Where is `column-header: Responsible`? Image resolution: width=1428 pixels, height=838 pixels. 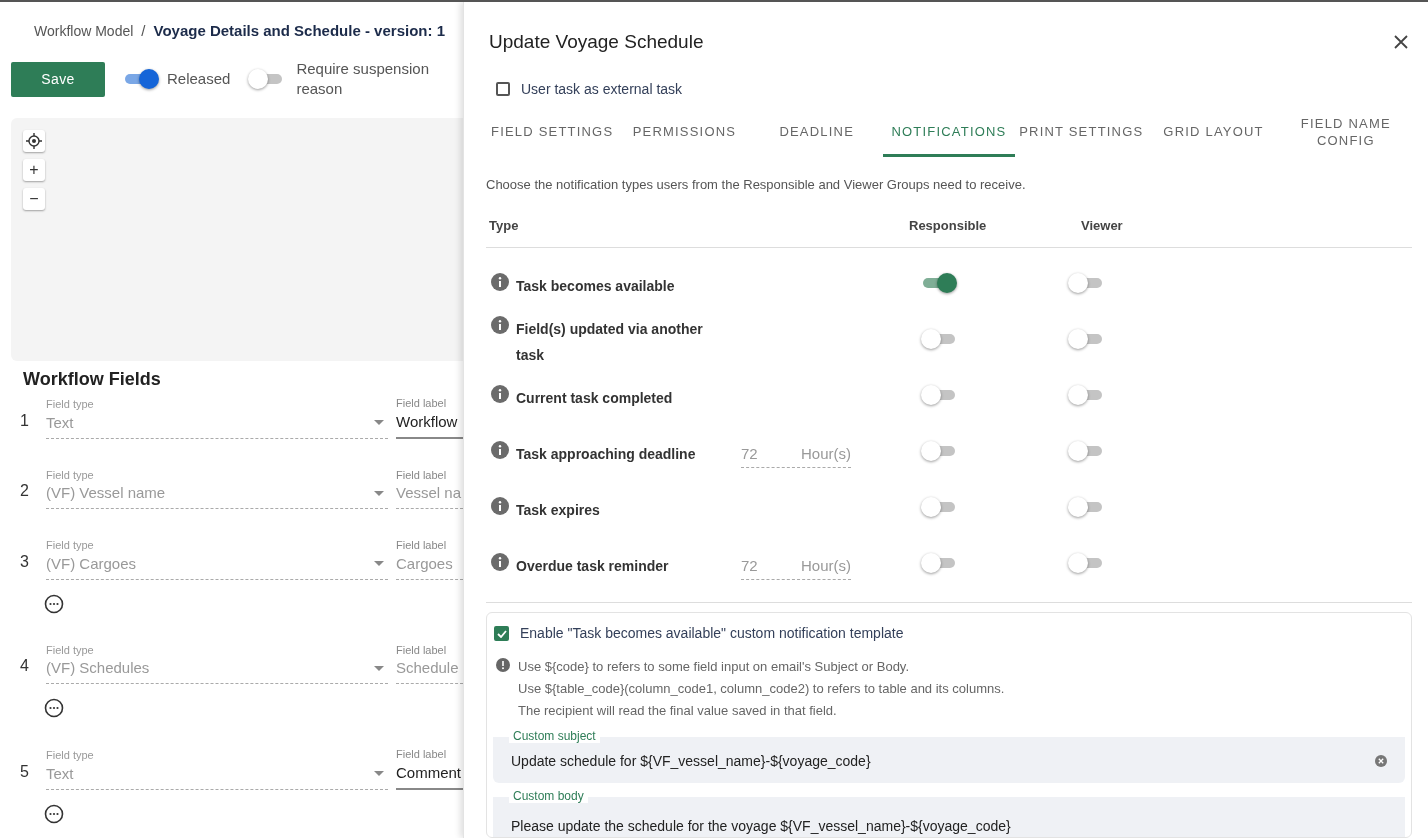
column-header: Responsible is located at coordinates (948, 225).